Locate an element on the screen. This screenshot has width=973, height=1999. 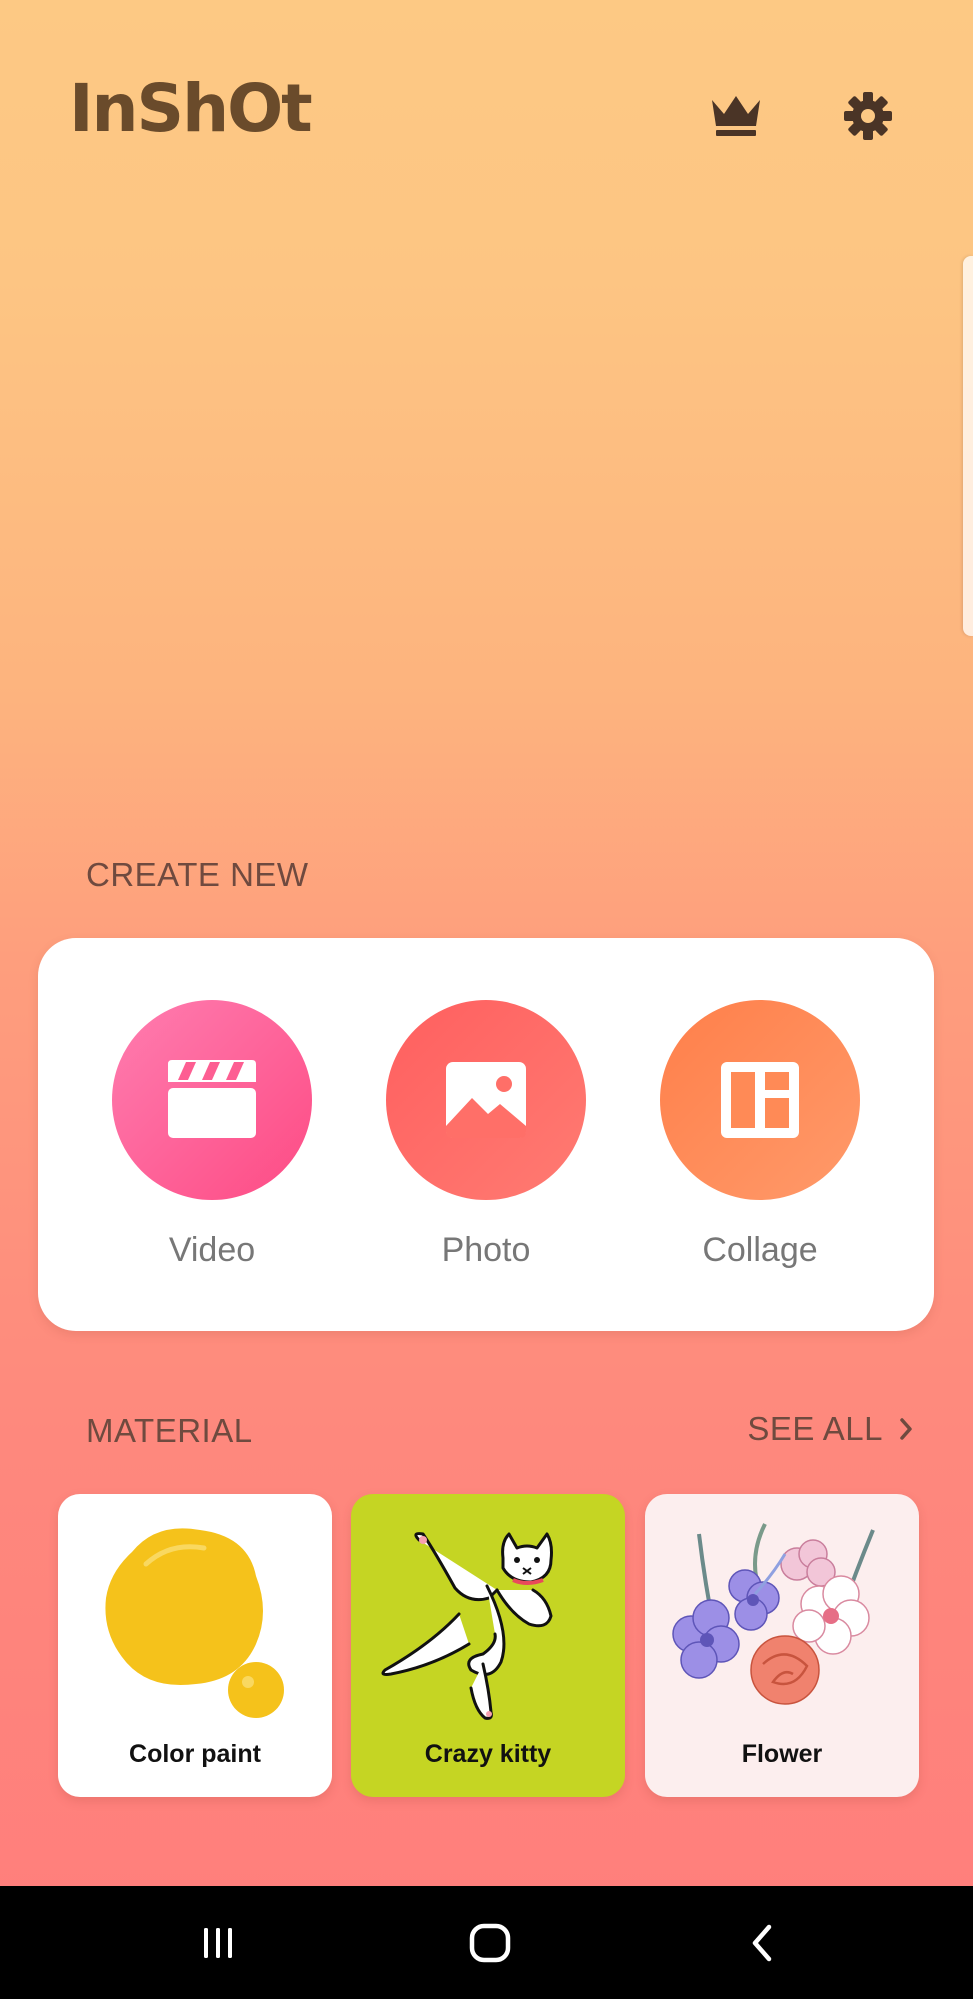
app-header: InShOt is located at coordinates (486, 115).